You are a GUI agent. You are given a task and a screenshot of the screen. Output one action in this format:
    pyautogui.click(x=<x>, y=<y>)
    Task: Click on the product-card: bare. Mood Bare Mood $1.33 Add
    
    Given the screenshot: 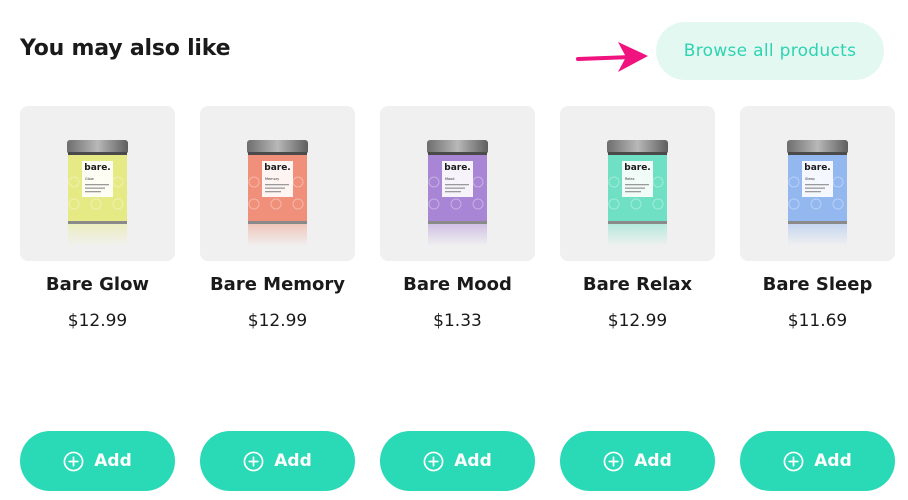 What is the action you would take?
    pyautogui.click(x=457, y=303)
    